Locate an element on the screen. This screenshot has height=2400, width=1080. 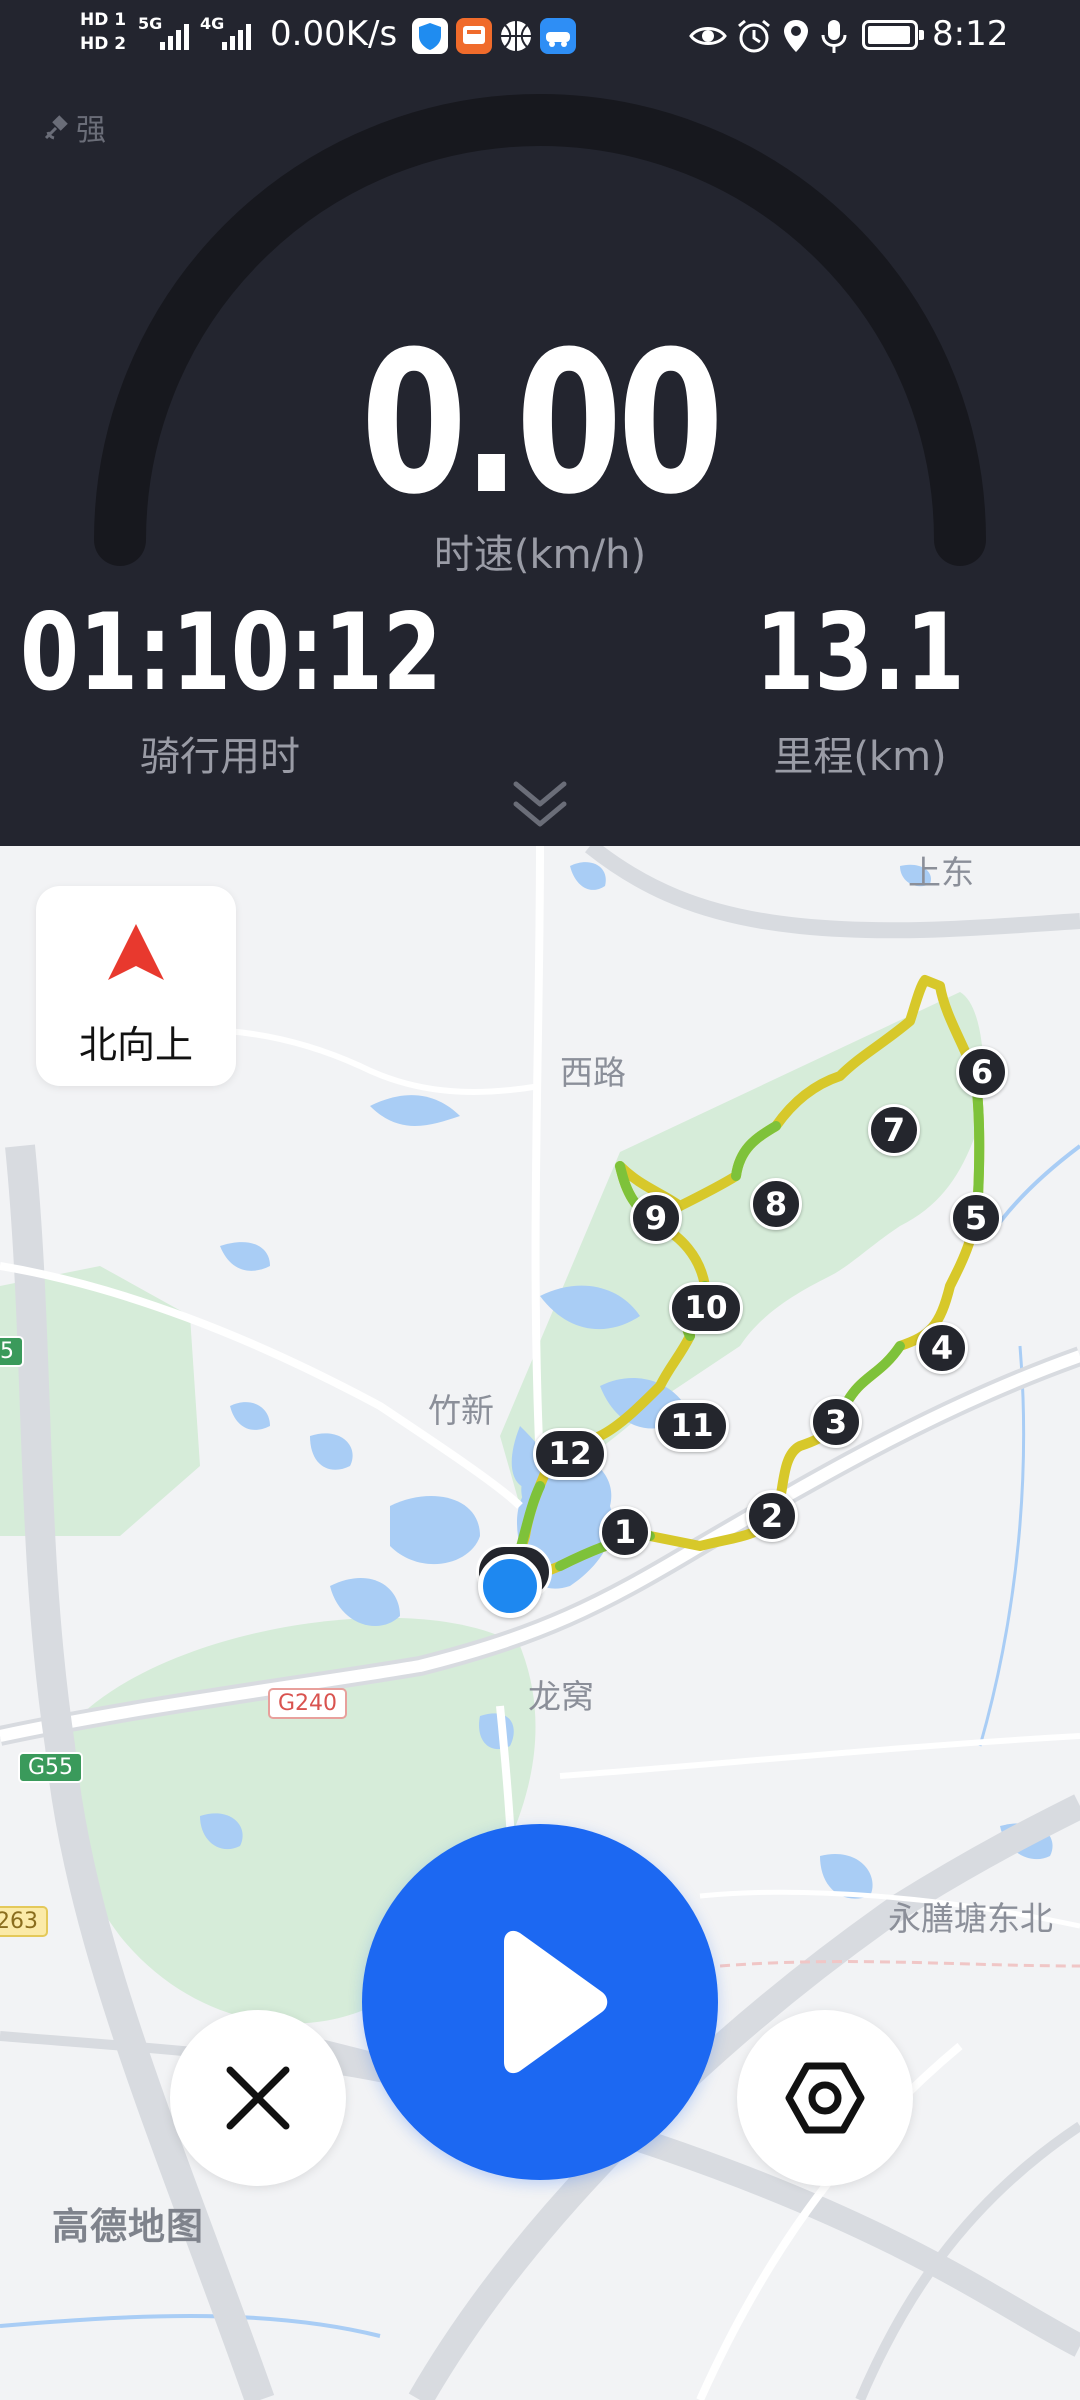
map-label-zhuxin: 竹新 is located at coordinates (461, 1410).